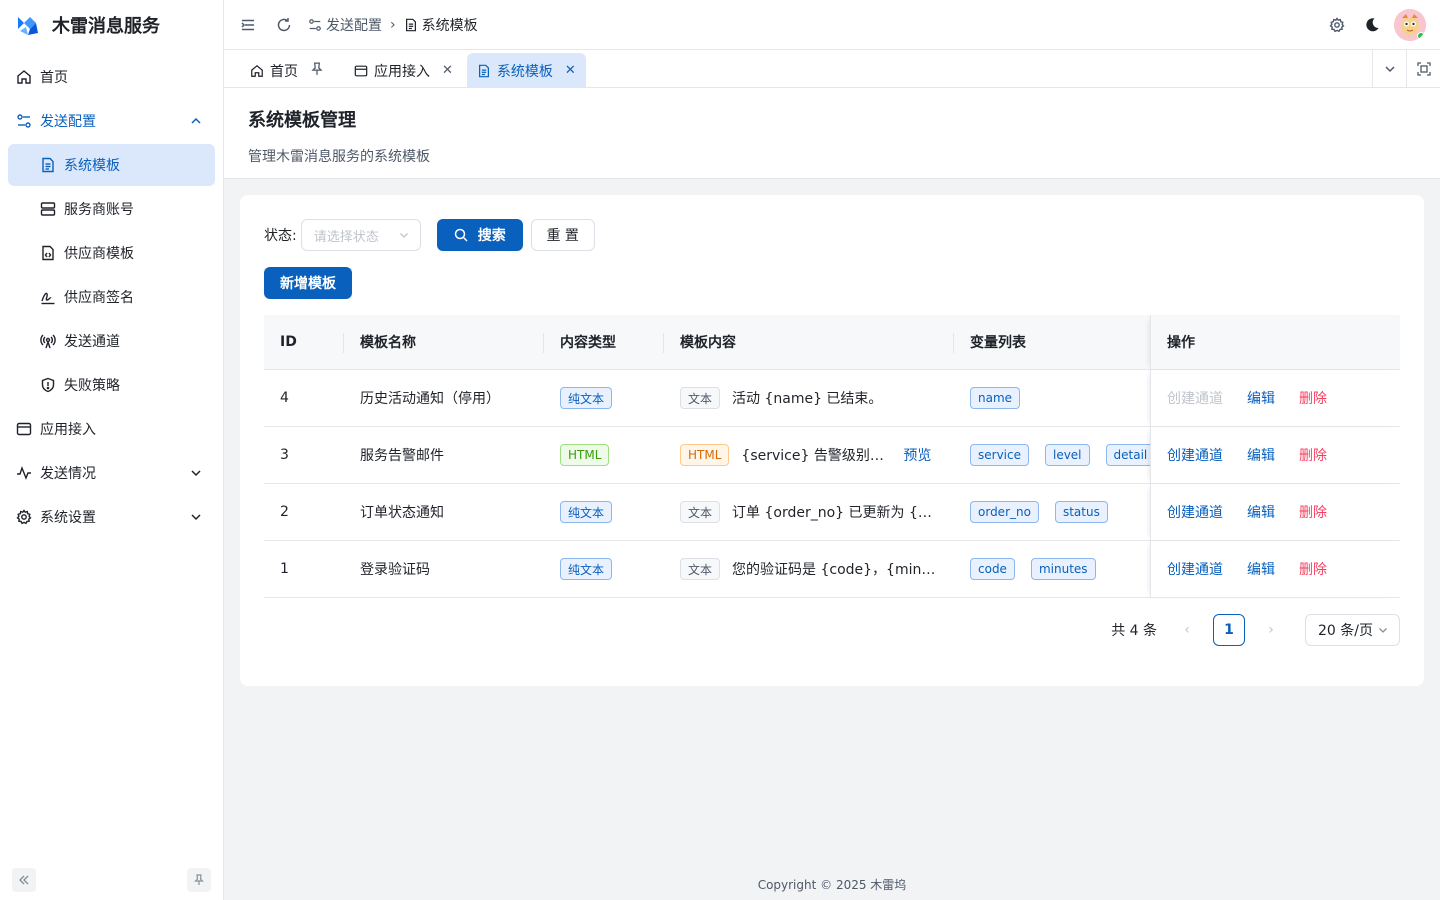 This screenshot has width=1440, height=900. I want to click on column-header-label: 操作, so click(1181, 343).